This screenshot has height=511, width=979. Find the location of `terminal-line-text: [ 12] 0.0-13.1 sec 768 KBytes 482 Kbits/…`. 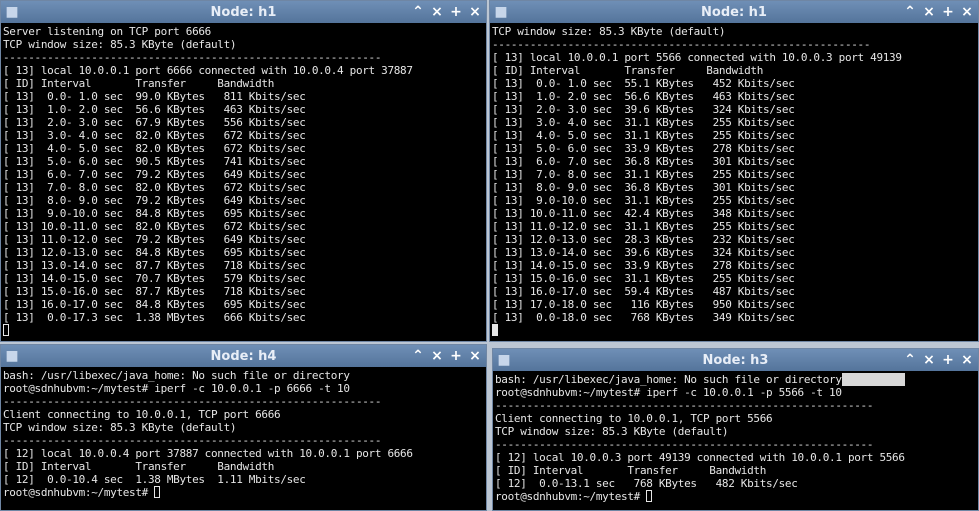

terminal-line-text: [ 12] 0.0-13.1 sec 768 KBytes 482 Kbits/… is located at coordinates (646, 483).